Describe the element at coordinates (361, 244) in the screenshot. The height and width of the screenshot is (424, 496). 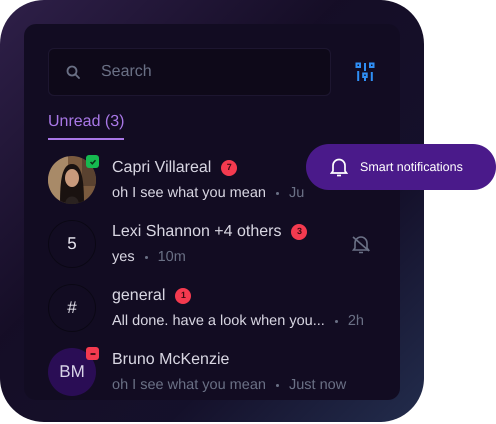
I see `muted-bell-icon` at that location.